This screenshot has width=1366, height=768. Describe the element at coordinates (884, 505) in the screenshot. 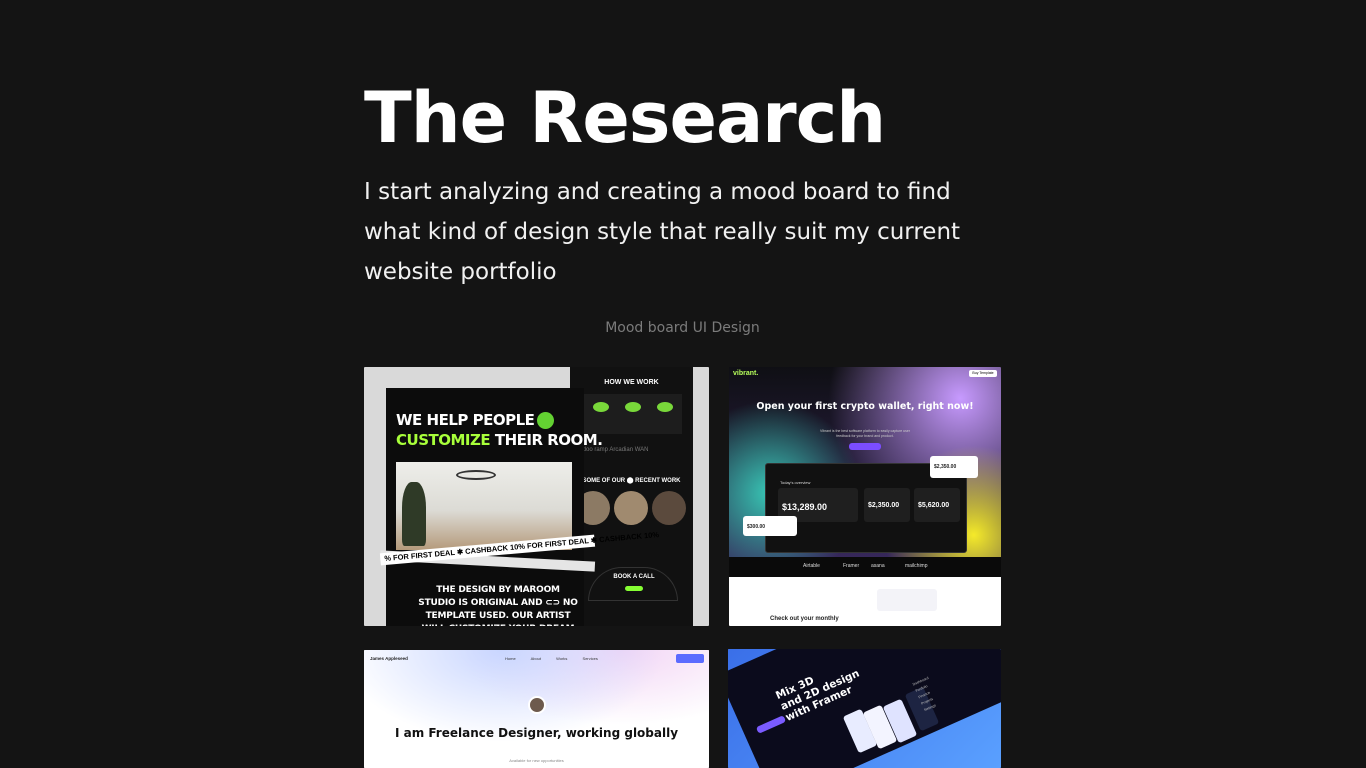

I see `vibrant-stat-value: $2,350.00` at that location.